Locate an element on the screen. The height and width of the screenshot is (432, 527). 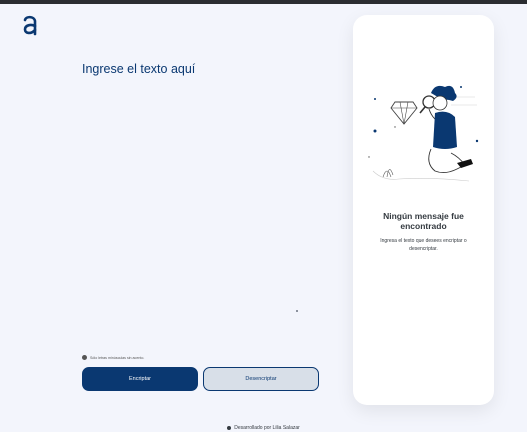
person-with-magnifier-icon is located at coordinates (423, 133).